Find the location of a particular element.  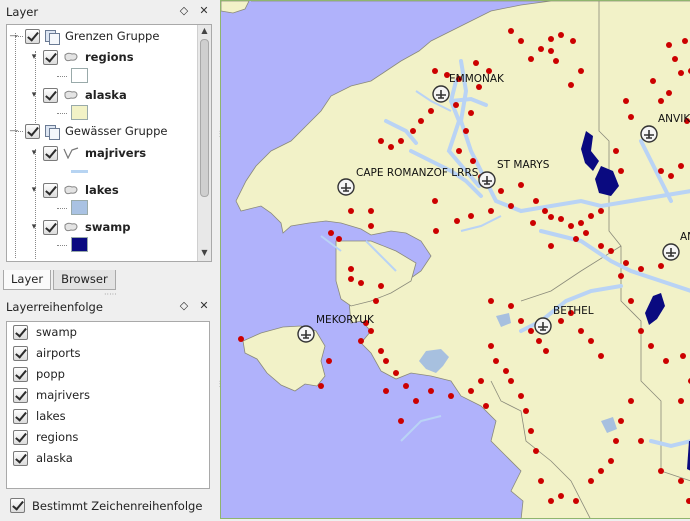

control-rendering-order: Bestimmt Zeichenreihenfolge is located at coordinates (106, 505).